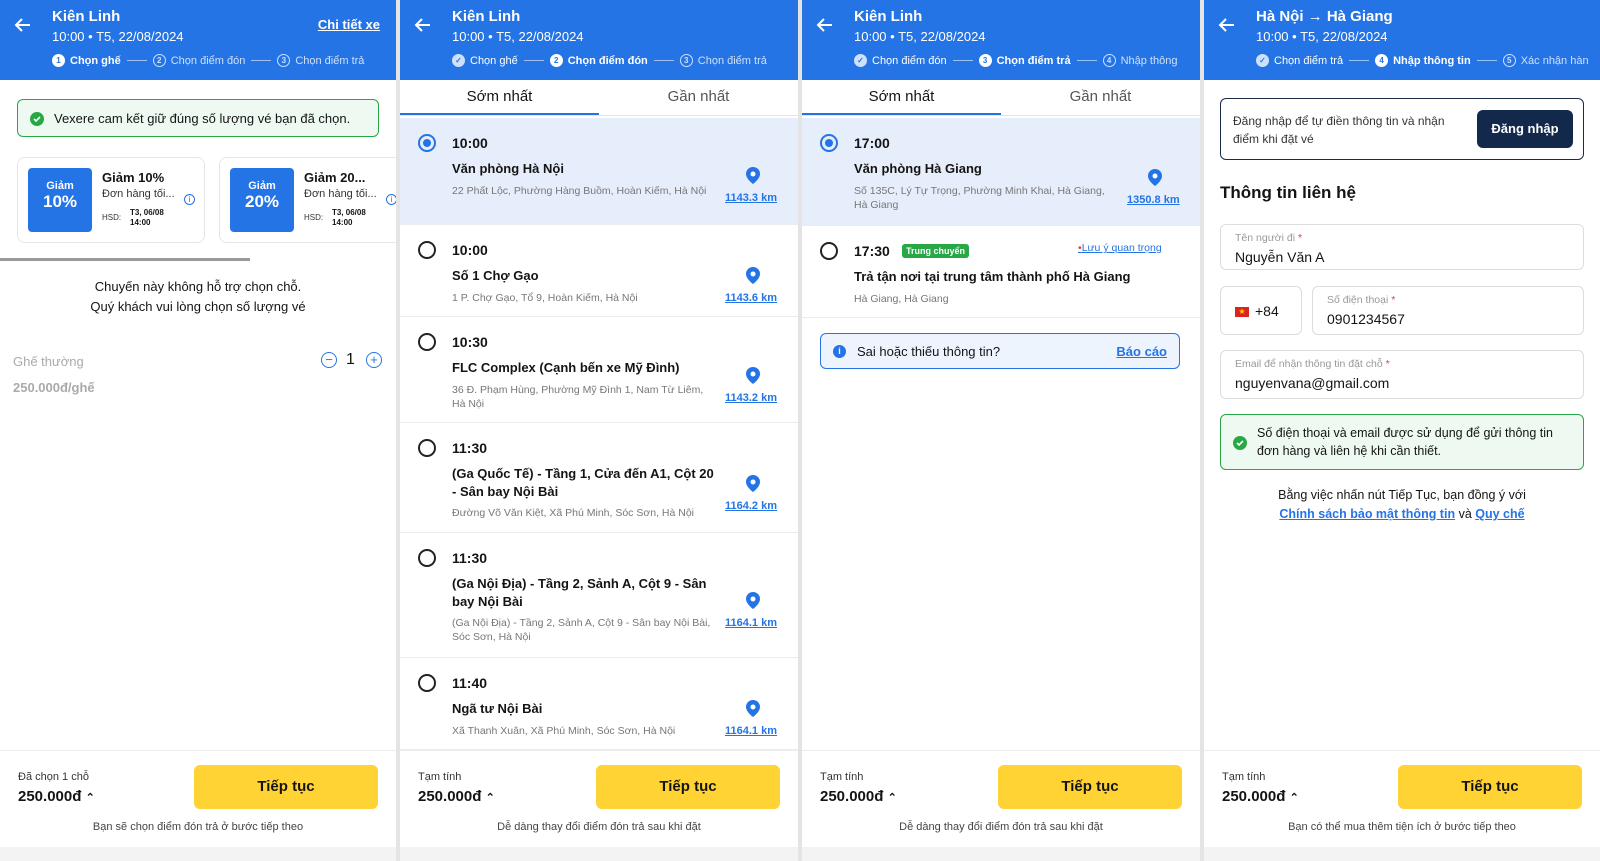  I want to click on phone-field: Số điện thoại * 0901234567, so click(1448, 310).